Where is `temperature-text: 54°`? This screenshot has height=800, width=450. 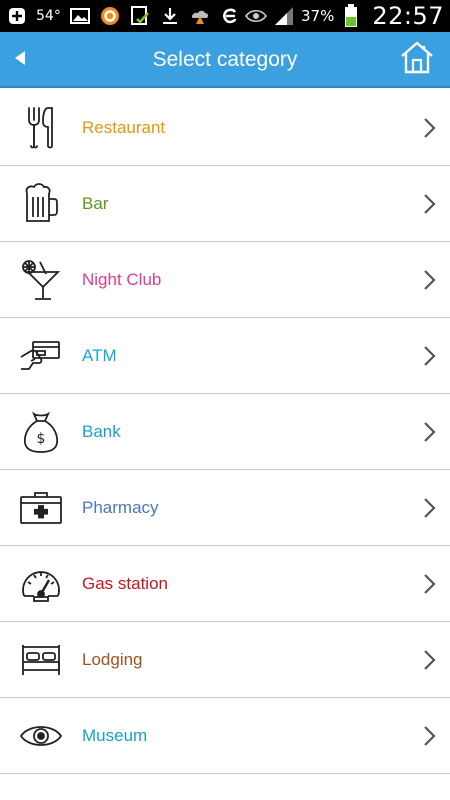 temperature-text: 54° is located at coordinates (48, 16).